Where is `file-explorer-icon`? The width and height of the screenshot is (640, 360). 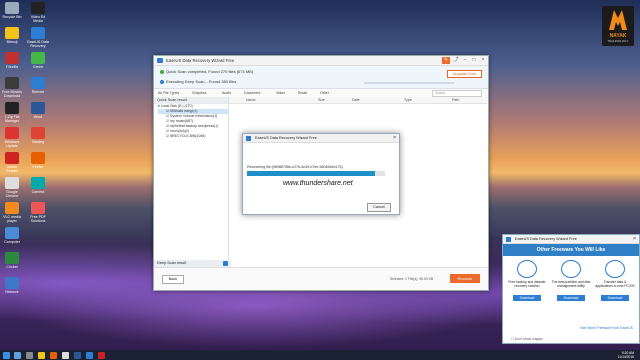
file-explorer-icon is located at coordinates (41, 355).